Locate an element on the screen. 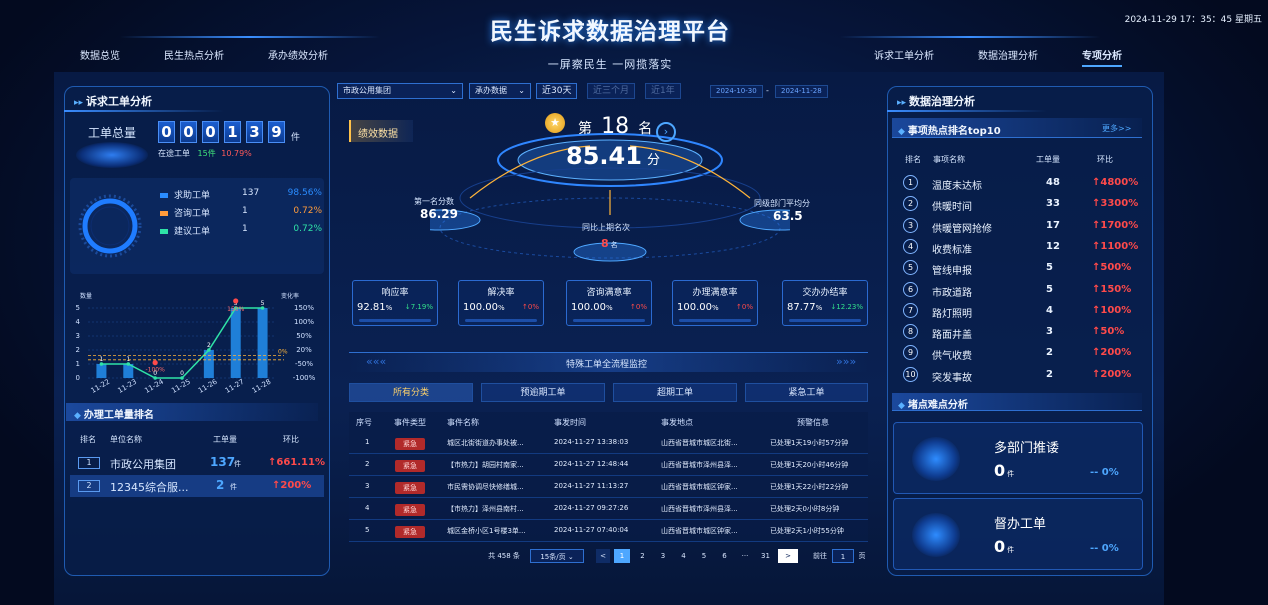  y2-tick-label: 100% is located at coordinates (304, 322).